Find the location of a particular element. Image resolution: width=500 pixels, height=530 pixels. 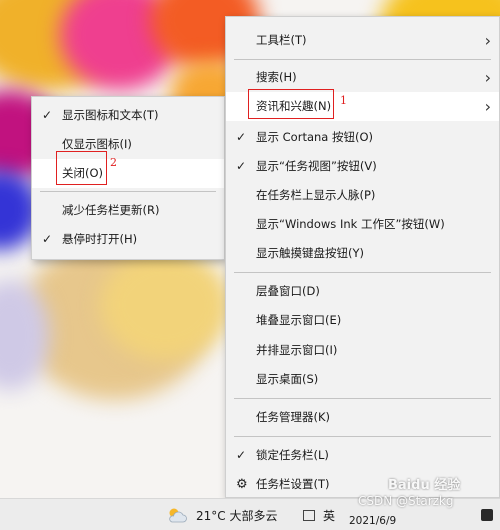

baidu-watermark: Baidu 经验 is located at coordinates (424, 485).